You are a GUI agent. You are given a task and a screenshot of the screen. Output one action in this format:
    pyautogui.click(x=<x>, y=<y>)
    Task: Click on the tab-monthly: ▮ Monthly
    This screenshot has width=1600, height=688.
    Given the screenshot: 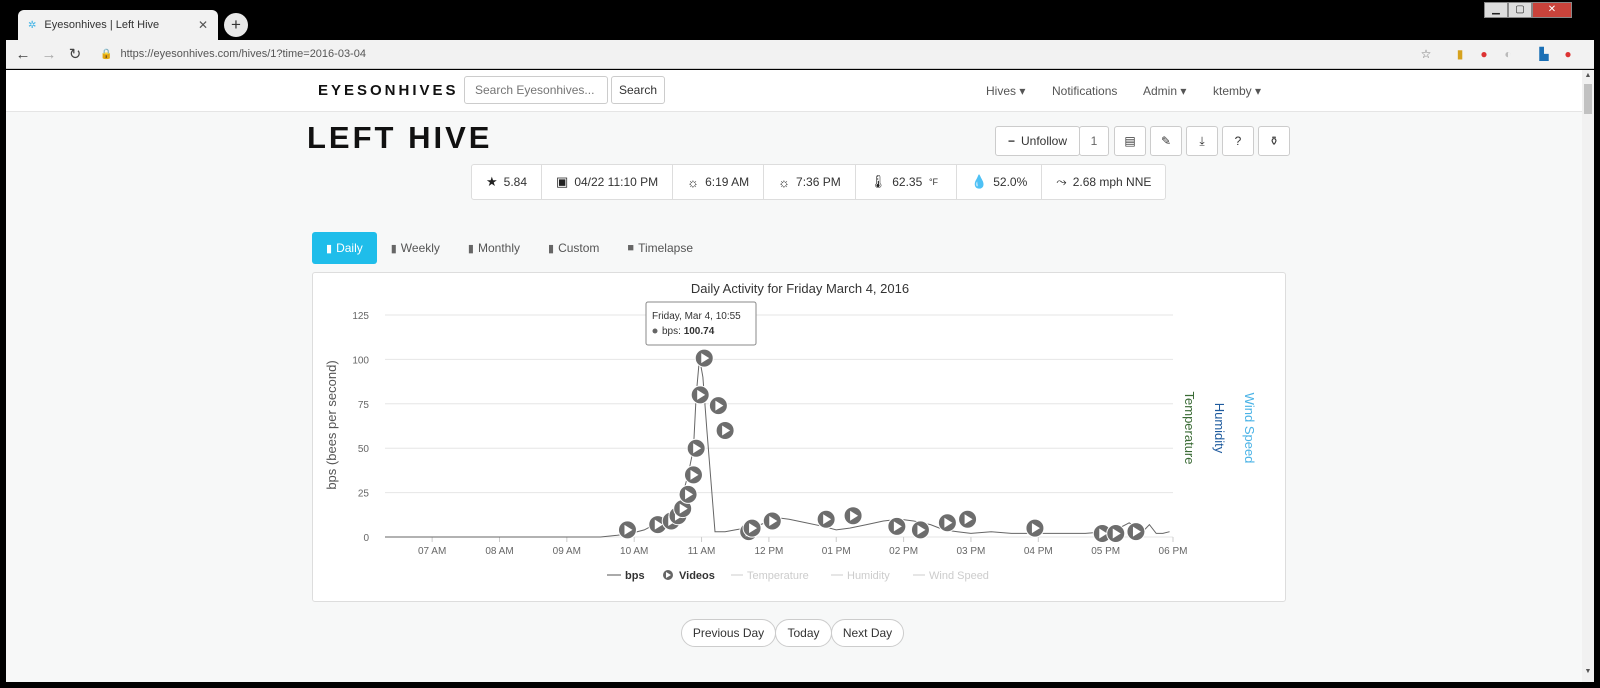 What is the action you would take?
    pyautogui.click(x=494, y=248)
    